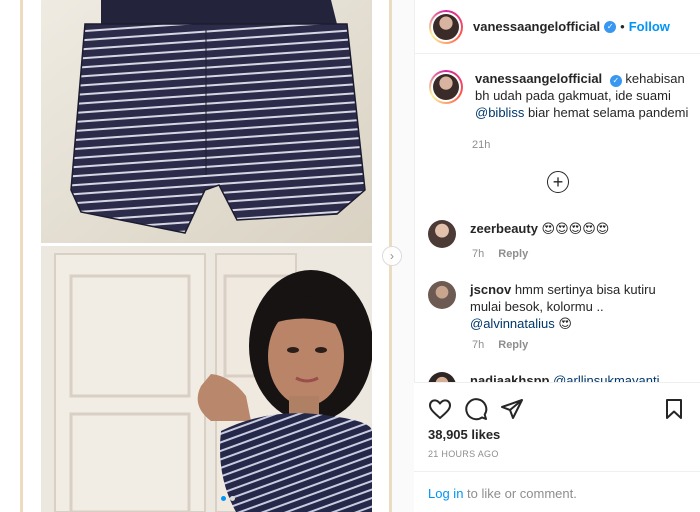 The height and width of the screenshot is (512, 700). I want to click on avatar, so click(446, 26).